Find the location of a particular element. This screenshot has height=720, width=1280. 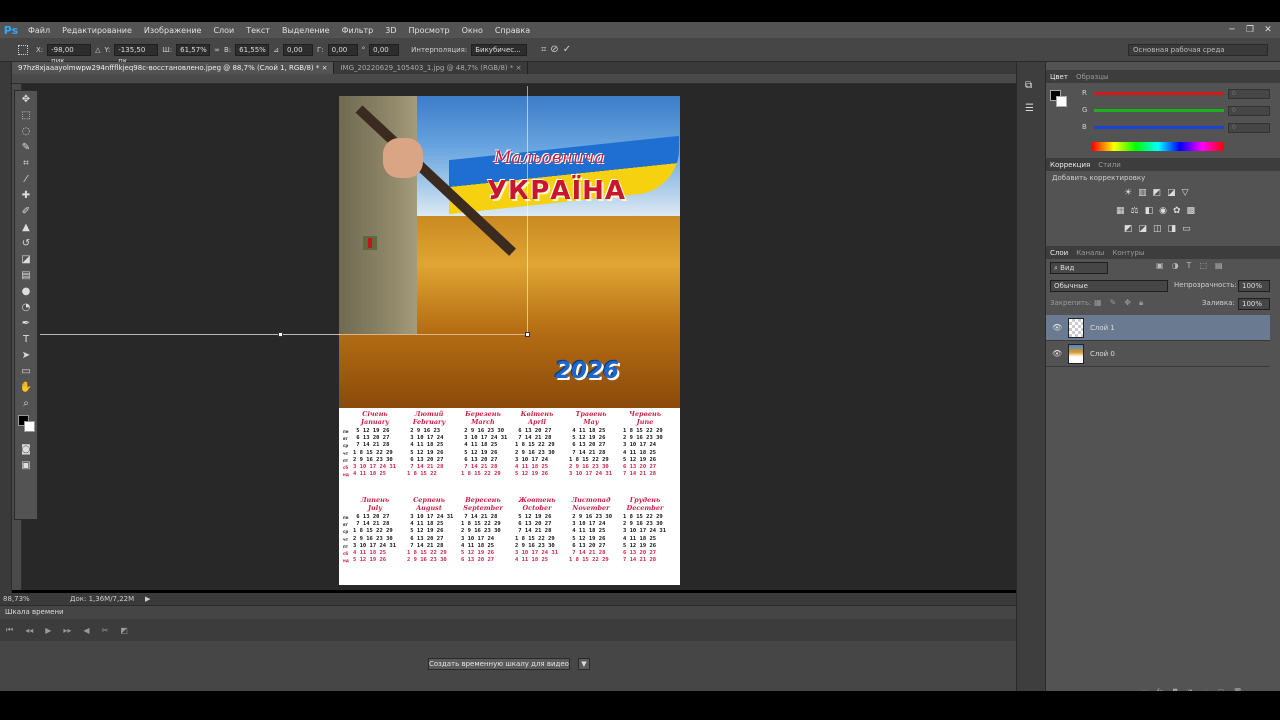

audio-icon: ◀ is located at coordinates (86, 630).